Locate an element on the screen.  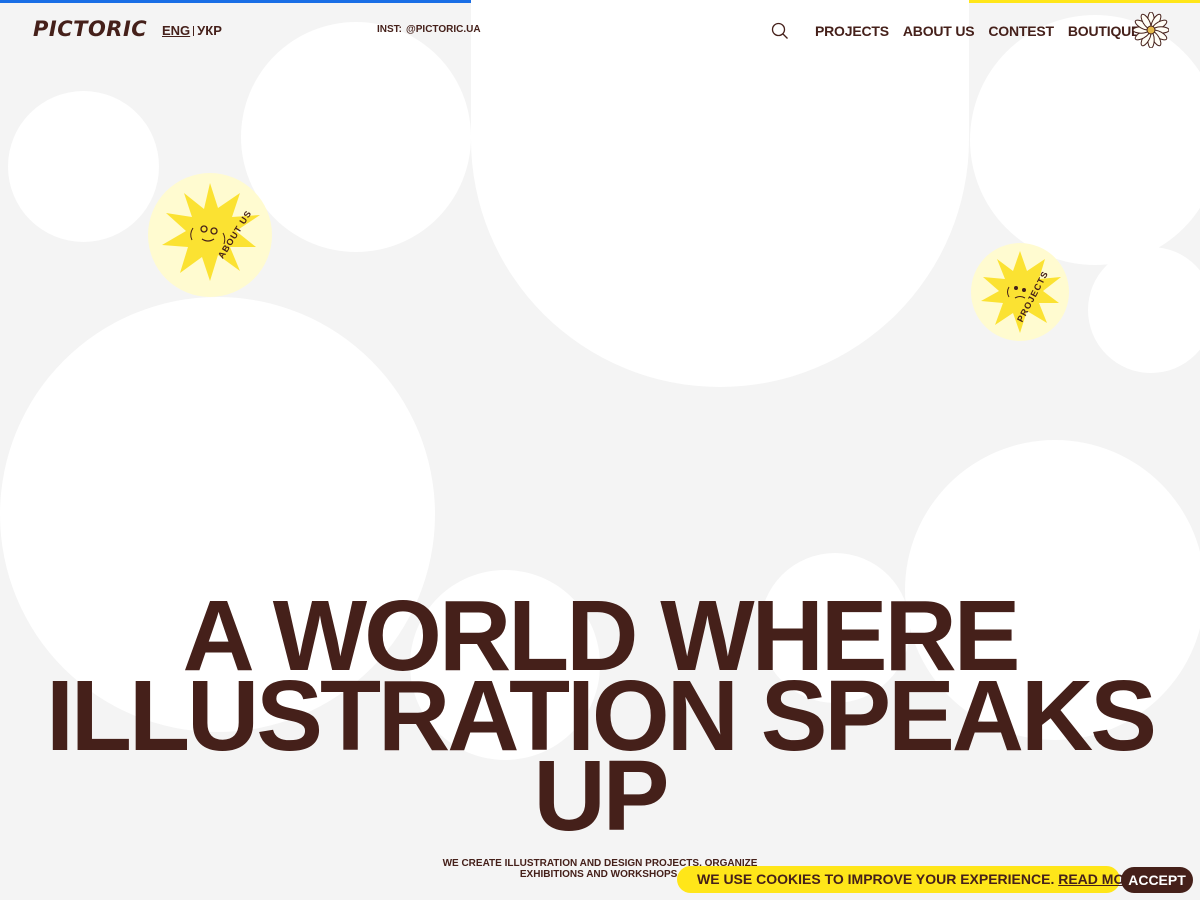
nav-item-about-us: ABOUT US is located at coordinates (939, 31).